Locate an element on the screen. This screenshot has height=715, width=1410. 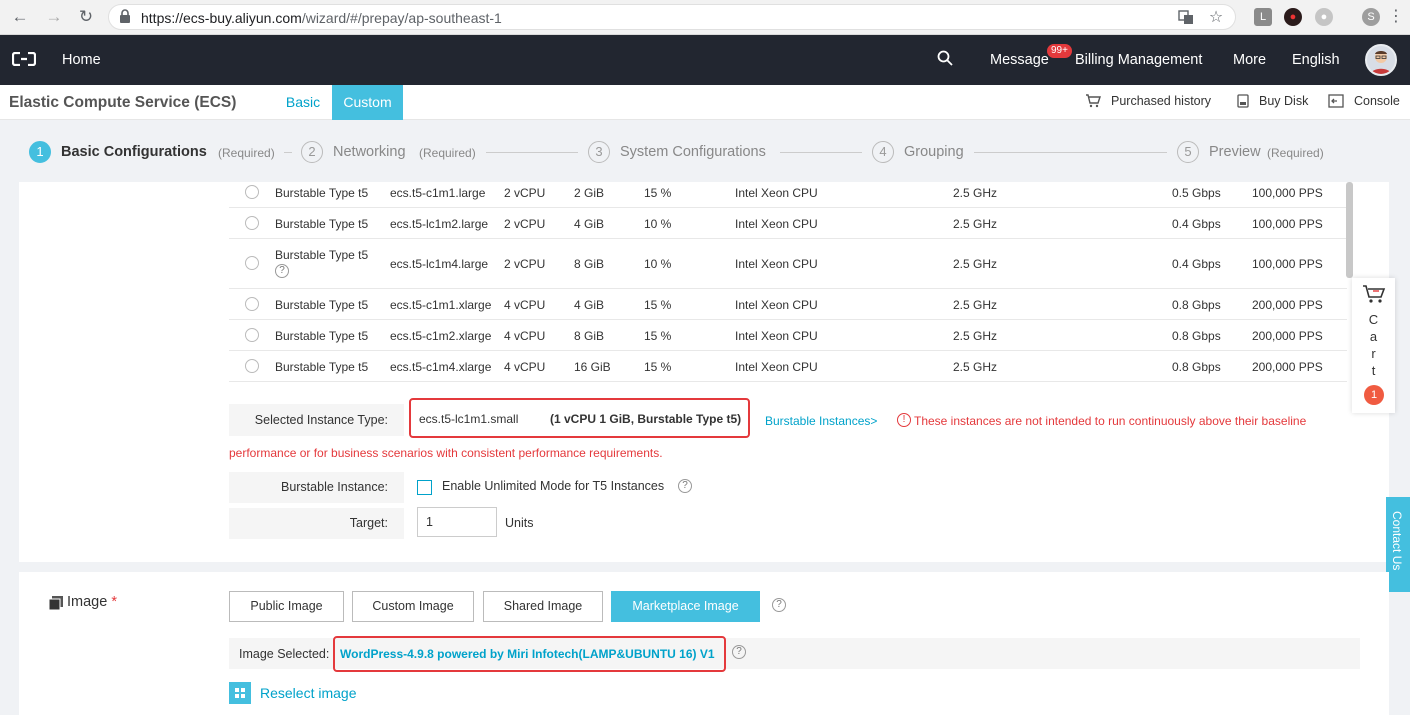
console-icon is located at coordinates (1336, 102).